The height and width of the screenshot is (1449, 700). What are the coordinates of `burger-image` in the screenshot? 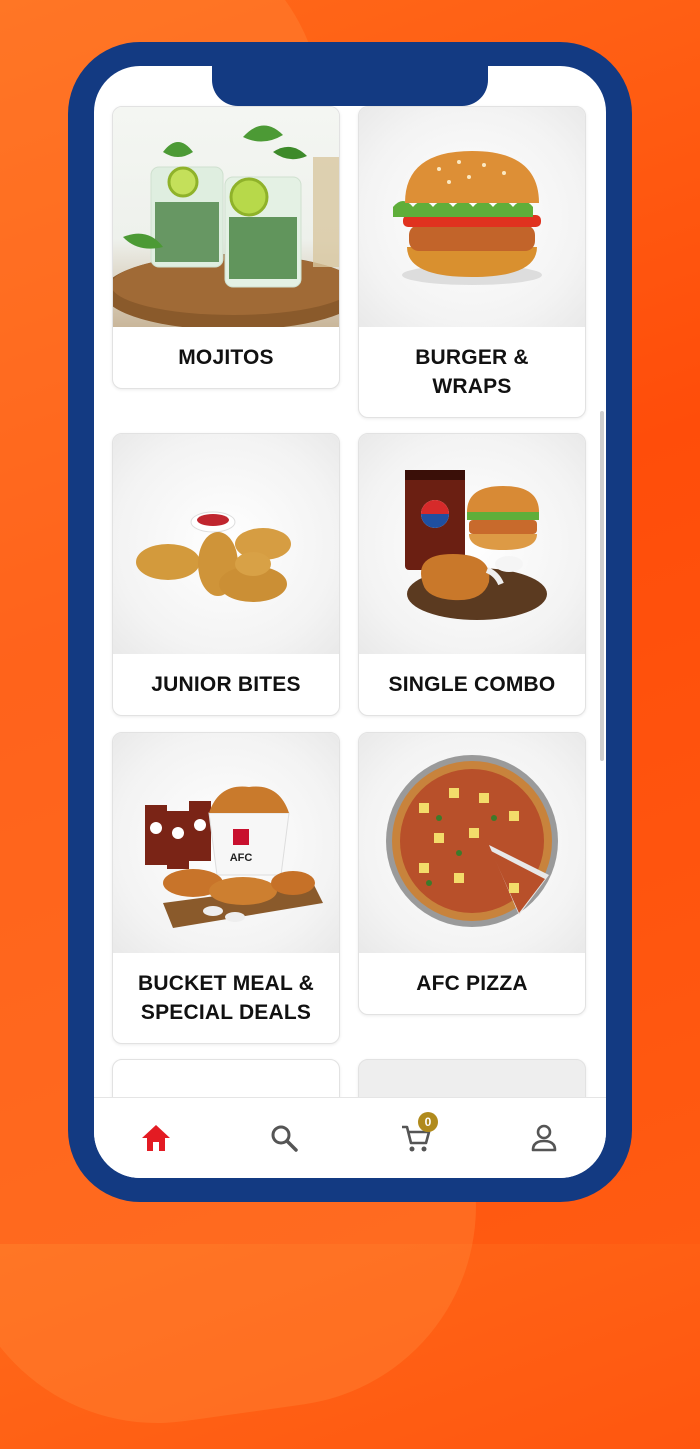 It's located at (472, 217).